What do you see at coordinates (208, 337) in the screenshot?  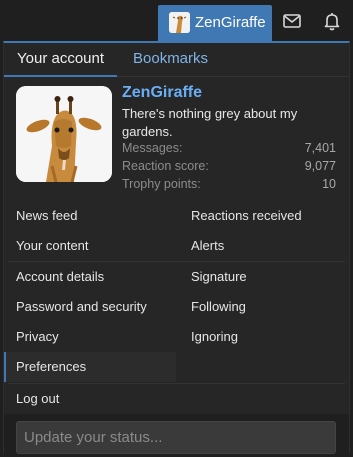 I see `menu-ignoring: Ignoring` at bounding box center [208, 337].